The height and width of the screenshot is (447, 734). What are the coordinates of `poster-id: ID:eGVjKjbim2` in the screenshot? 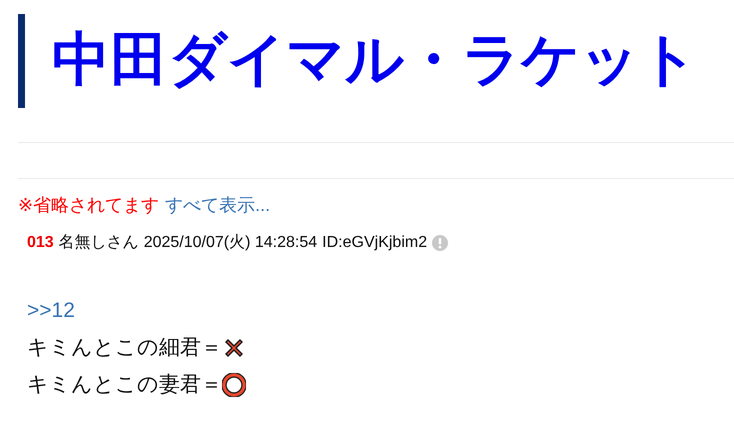 It's located at (375, 243).